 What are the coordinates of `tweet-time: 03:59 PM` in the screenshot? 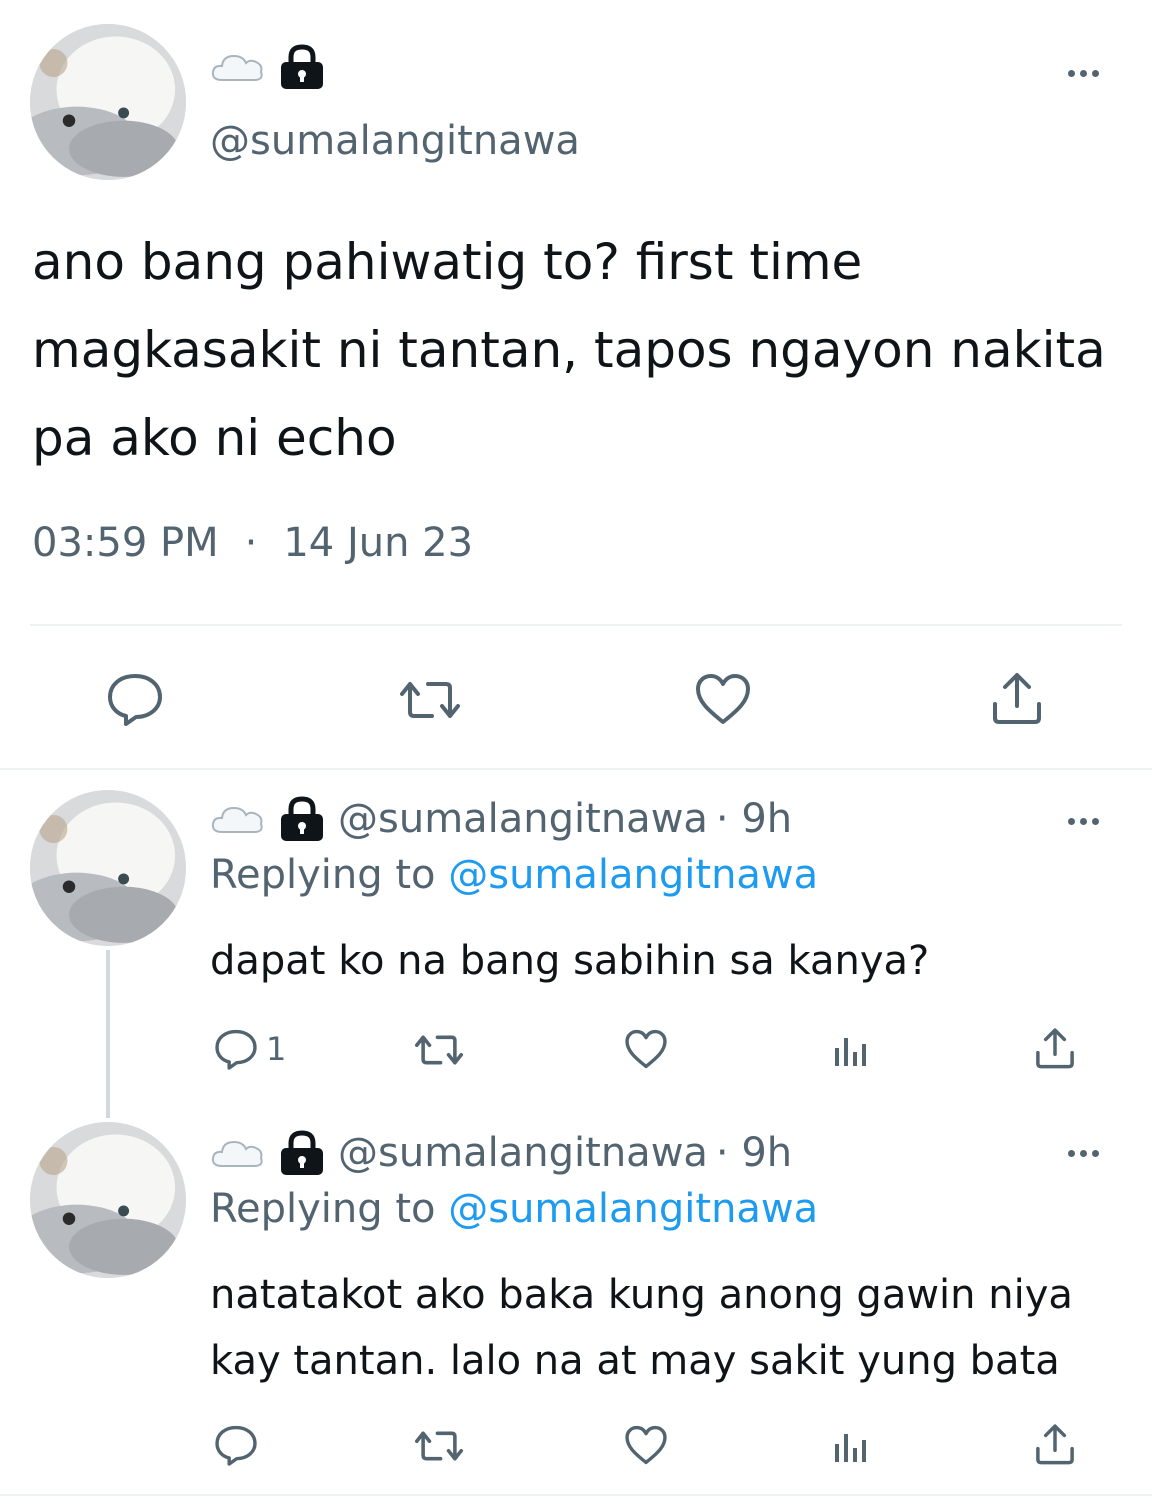 It's located at (125, 543).